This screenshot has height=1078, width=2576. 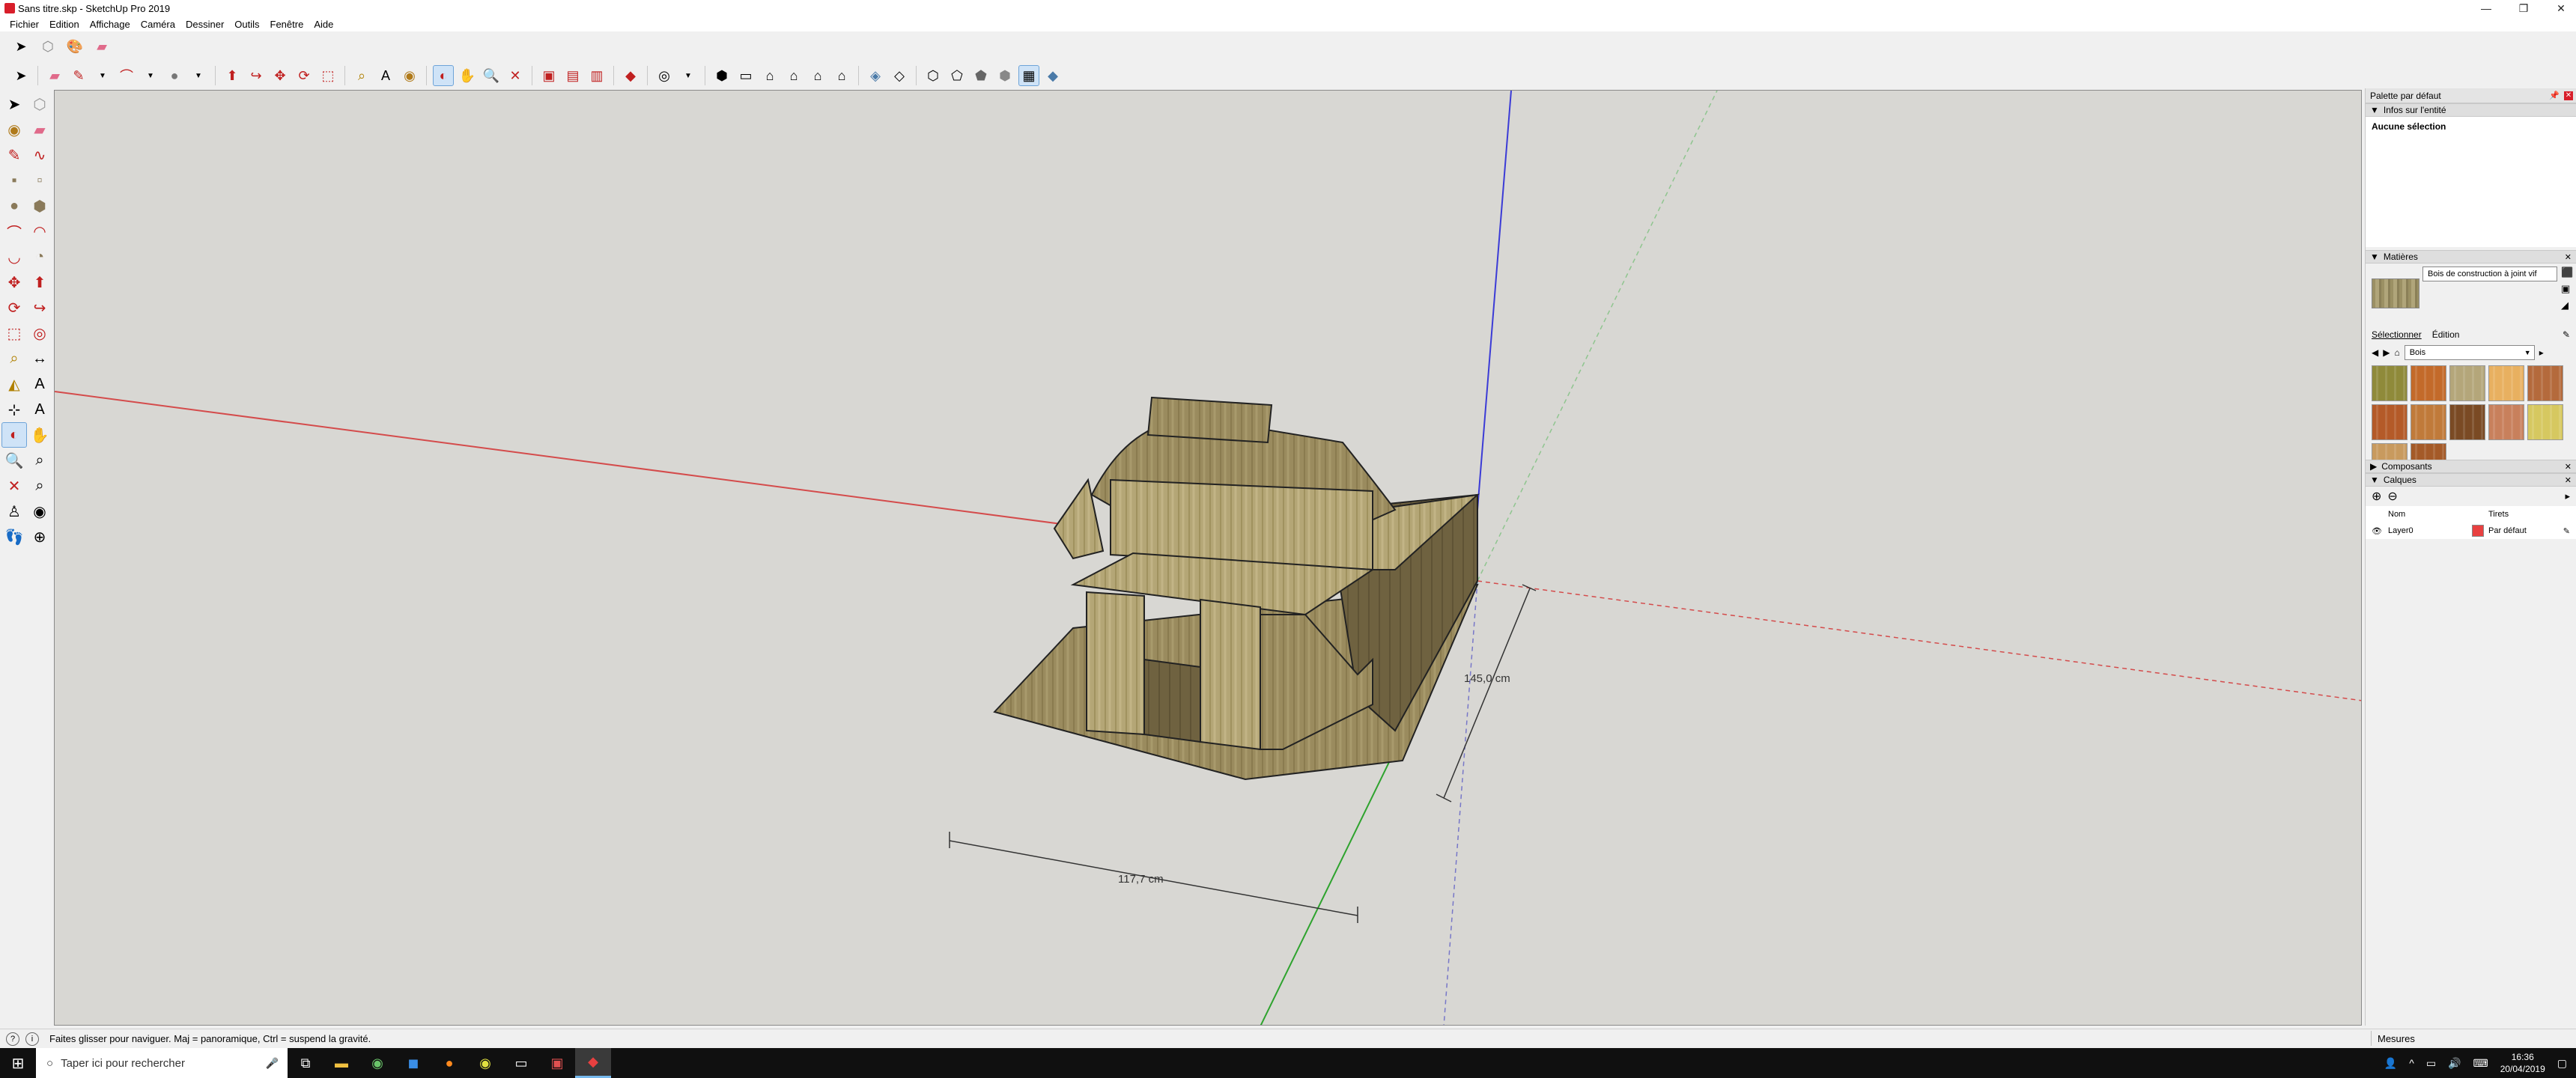 What do you see at coordinates (12, 1039) in the screenshot?
I see `geo-location-icon: ?` at bounding box center [12, 1039].